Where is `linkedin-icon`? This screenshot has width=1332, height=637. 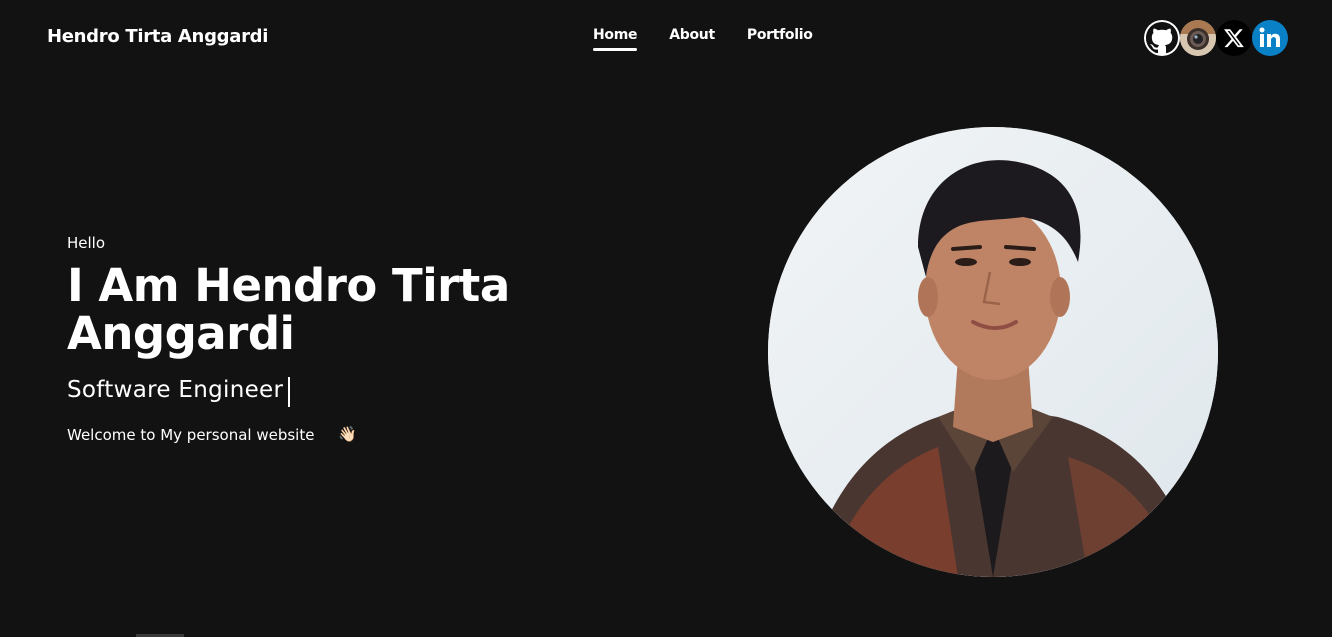 linkedin-icon is located at coordinates (1270, 38).